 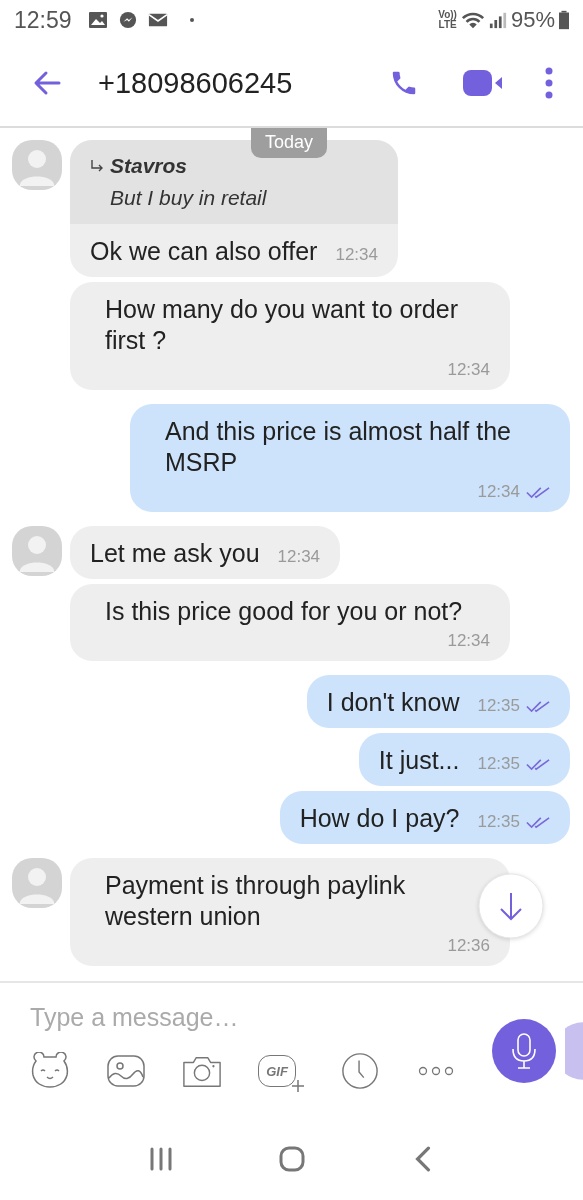 I want to click on date-badge: Today, so click(x=289, y=143).